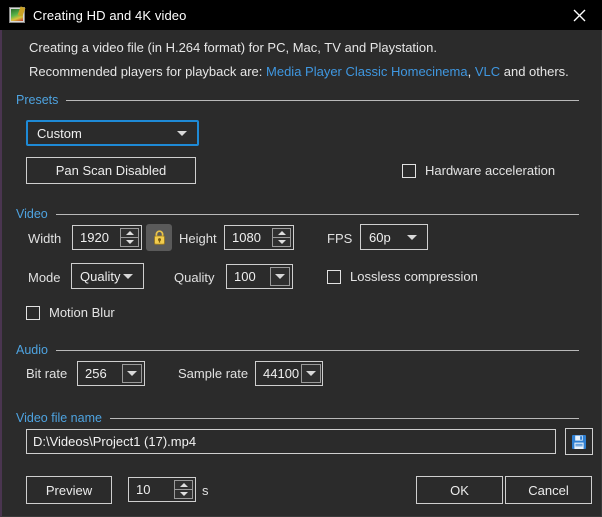 This screenshot has width=602, height=517. I want to click on samplerate-dropdown-button, so click(311, 373).